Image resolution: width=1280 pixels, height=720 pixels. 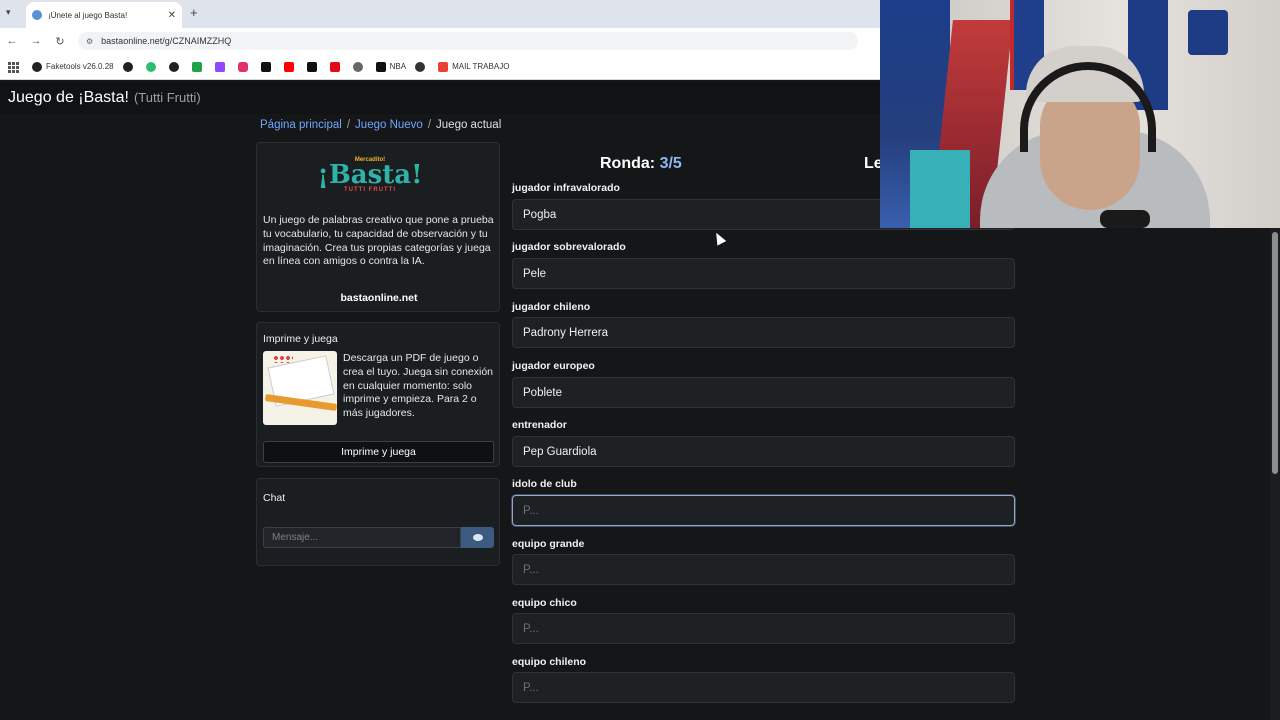 I want to click on new-tab-icon: +, so click(x=194, y=12).